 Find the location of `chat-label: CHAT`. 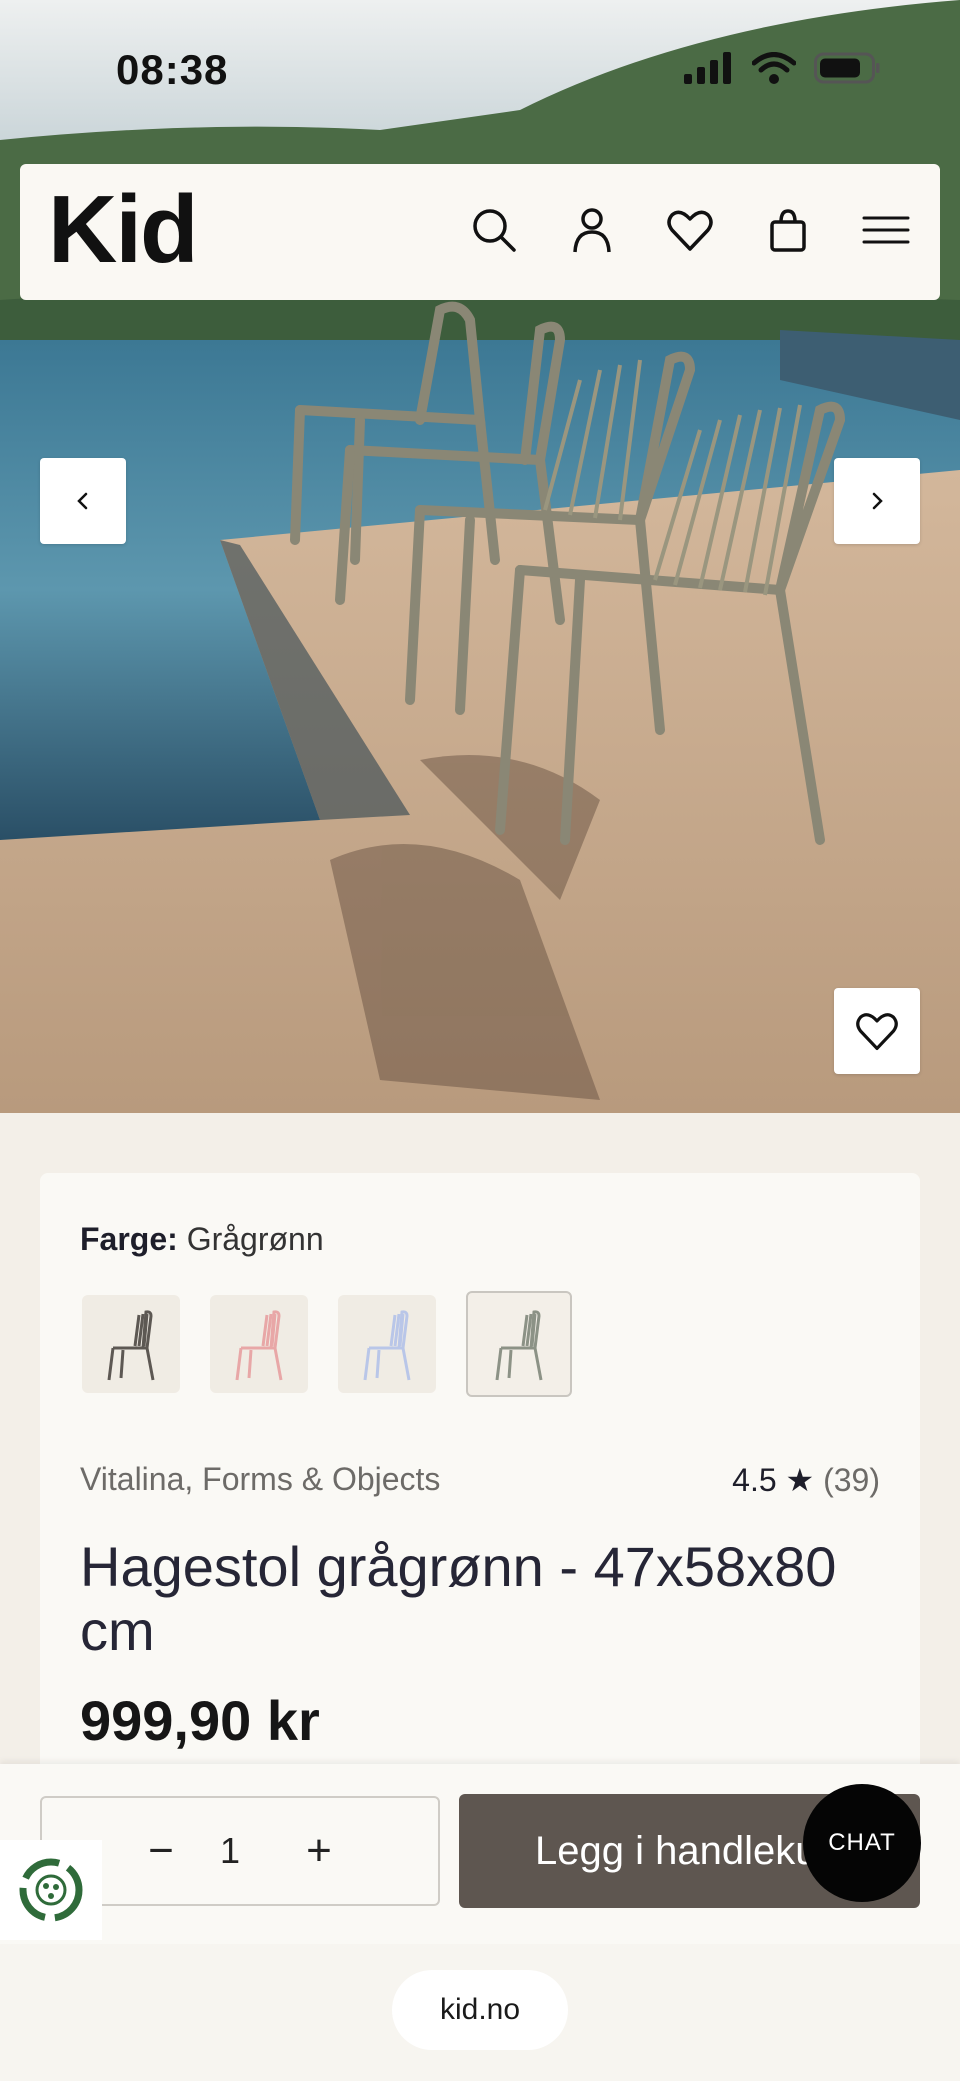

chat-label: CHAT is located at coordinates (862, 1842).